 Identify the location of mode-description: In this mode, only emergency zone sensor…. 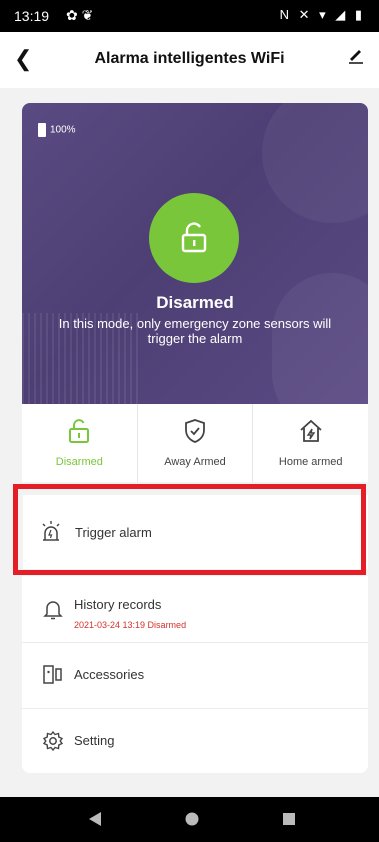
(195, 331).